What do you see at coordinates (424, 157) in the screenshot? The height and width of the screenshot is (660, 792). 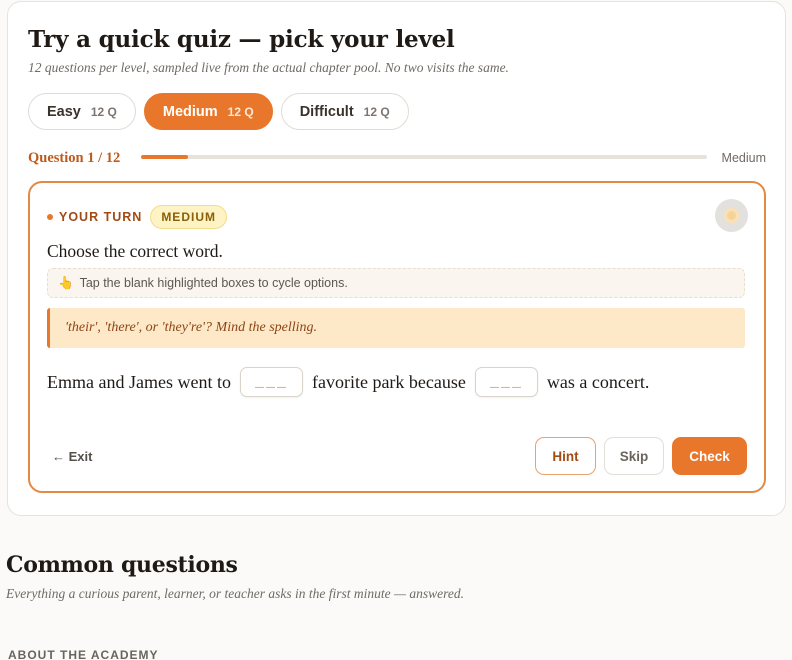 I see `progress-bar` at bounding box center [424, 157].